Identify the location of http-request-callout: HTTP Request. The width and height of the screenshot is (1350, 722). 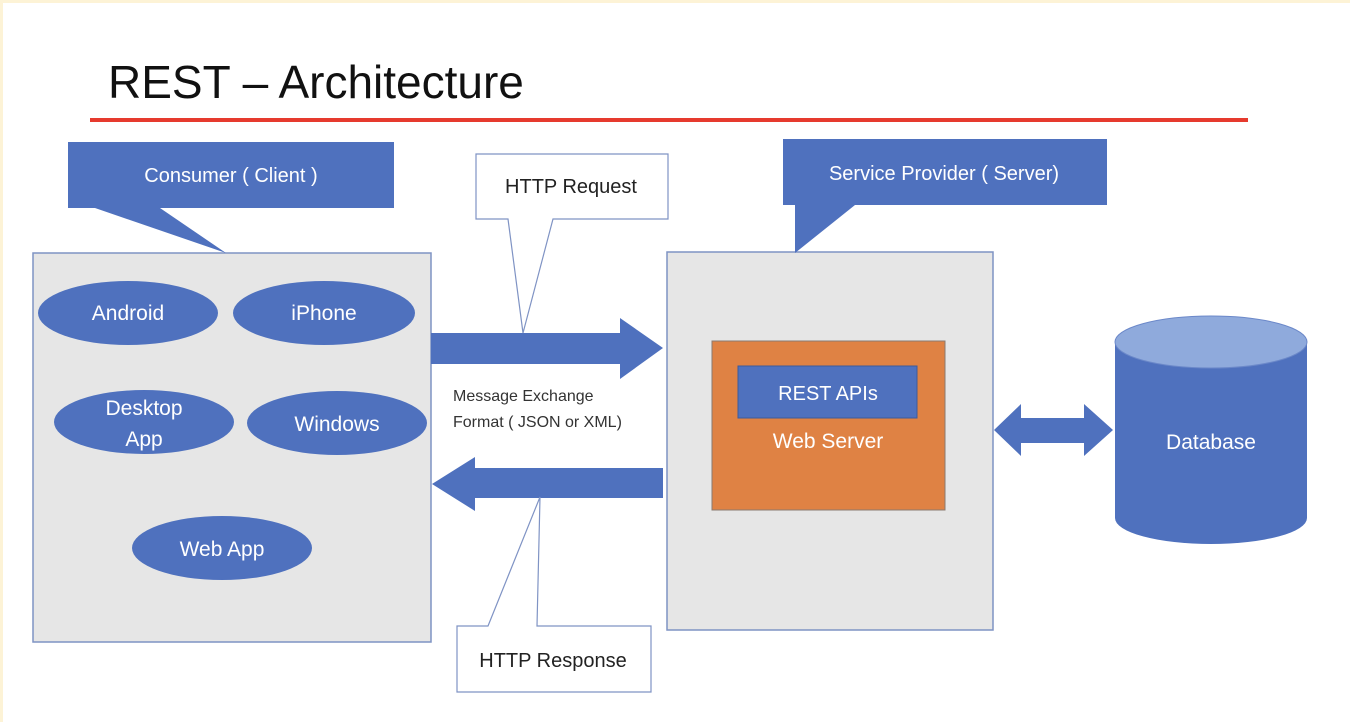
(572, 243).